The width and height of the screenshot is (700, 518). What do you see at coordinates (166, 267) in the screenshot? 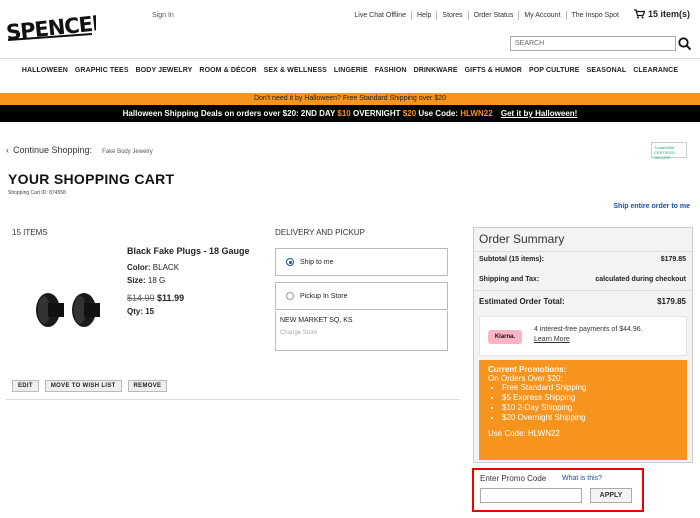
I see `color-value: BLACK` at bounding box center [166, 267].